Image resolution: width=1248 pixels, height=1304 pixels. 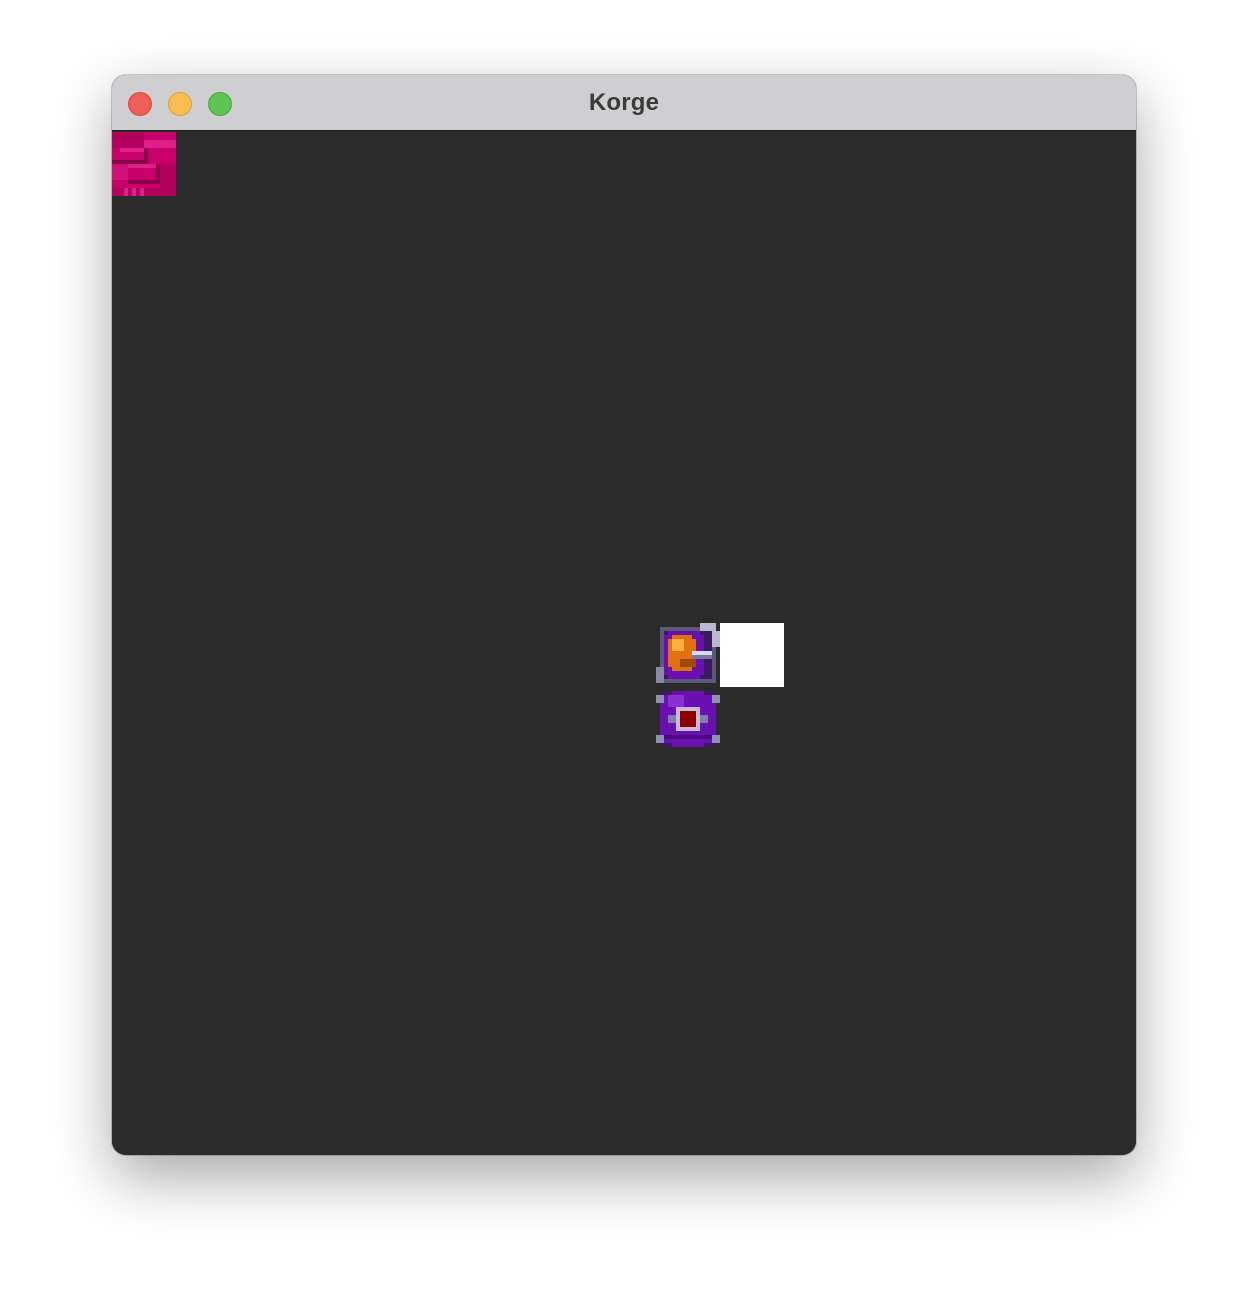 What do you see at coordinates (688, 655) in the screenshot?
I see `purple-orb-orange-core-icon` at bounding box center [688, 655].